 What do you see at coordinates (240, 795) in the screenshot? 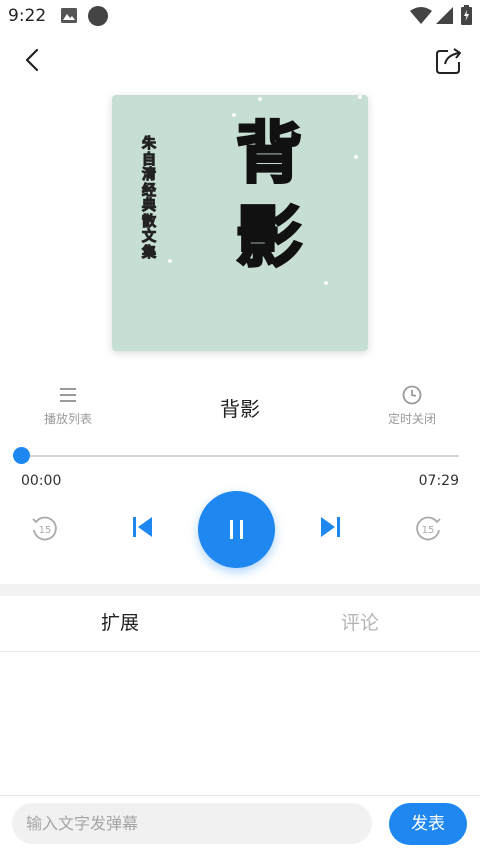
I see `bottom-bar-divider` at bounding box center [240, 795].